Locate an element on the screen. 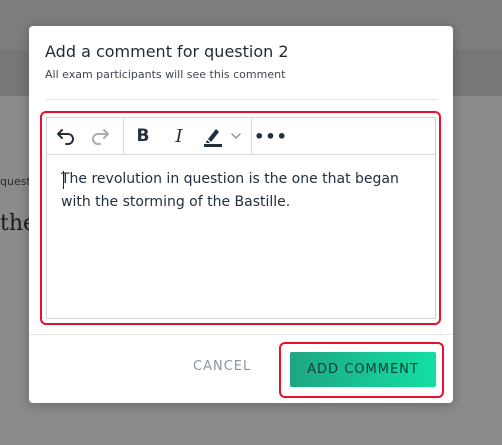 Image resolution: width=502 pixels, height=445 pixels. more-dots-icon: ••• is located at coordinates (271, 136).